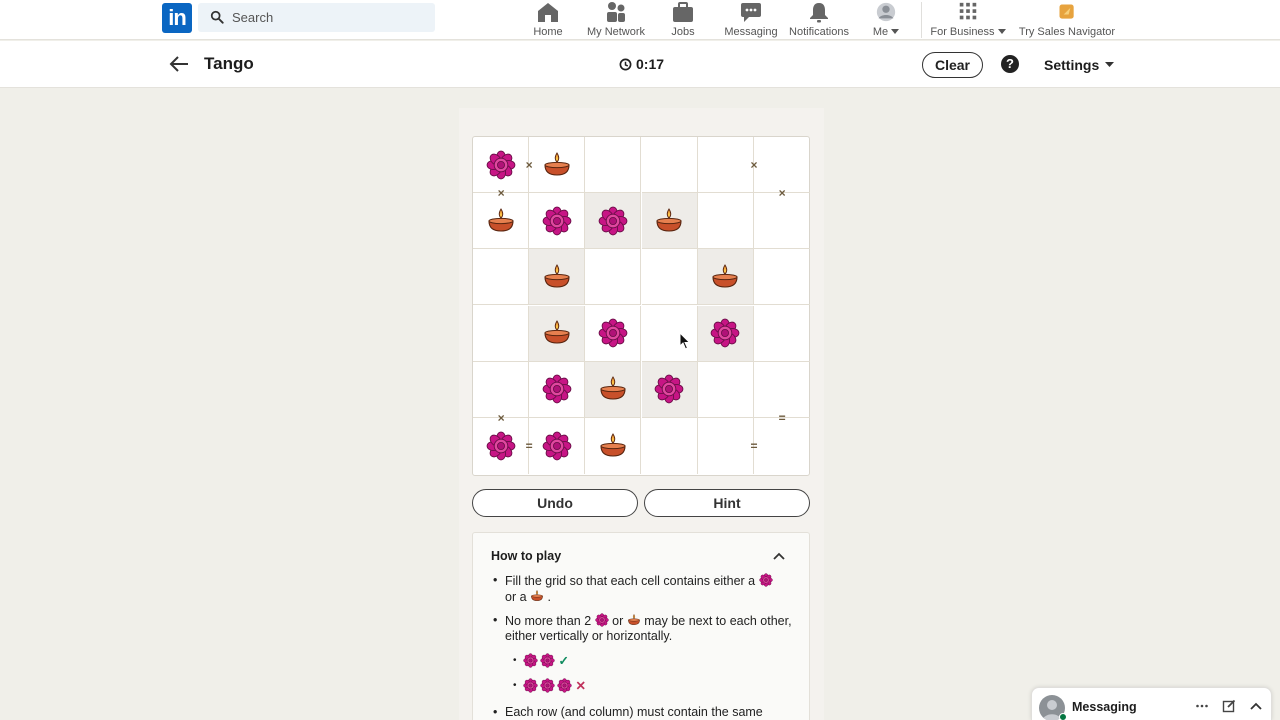 This screenshot has width=1280, height=720. Describe the element at coordinates (670, 446) in the screenshot. I see `grid-cell-r5c3` at that location.